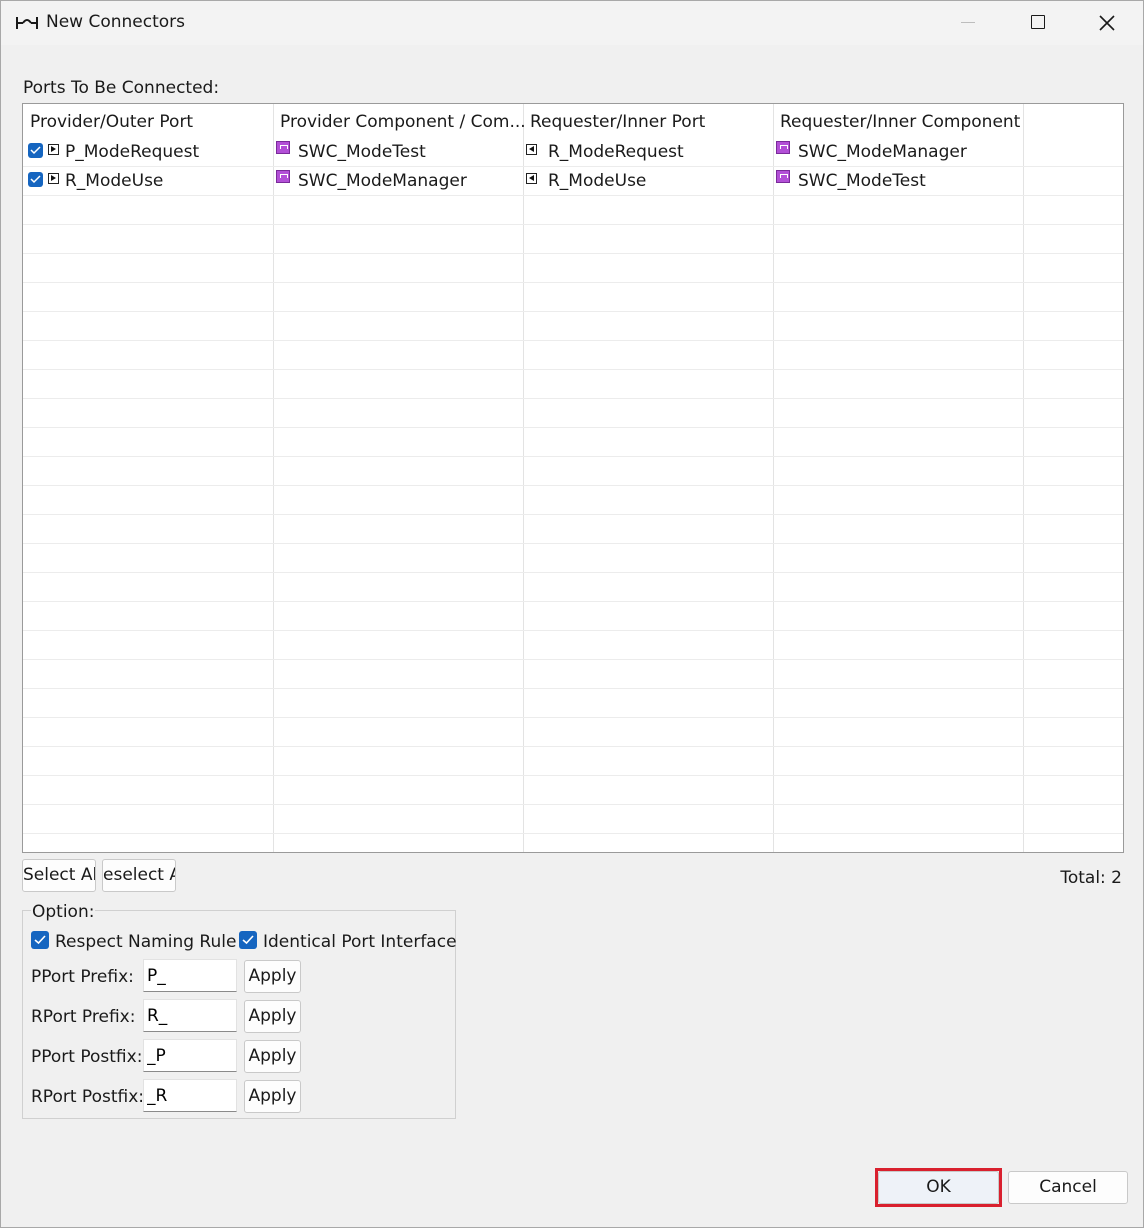 The width and height of the screenshot is (1144, 1228). I want to click on provider-component-cell: SWC_ModeManager, so click(382, 181).